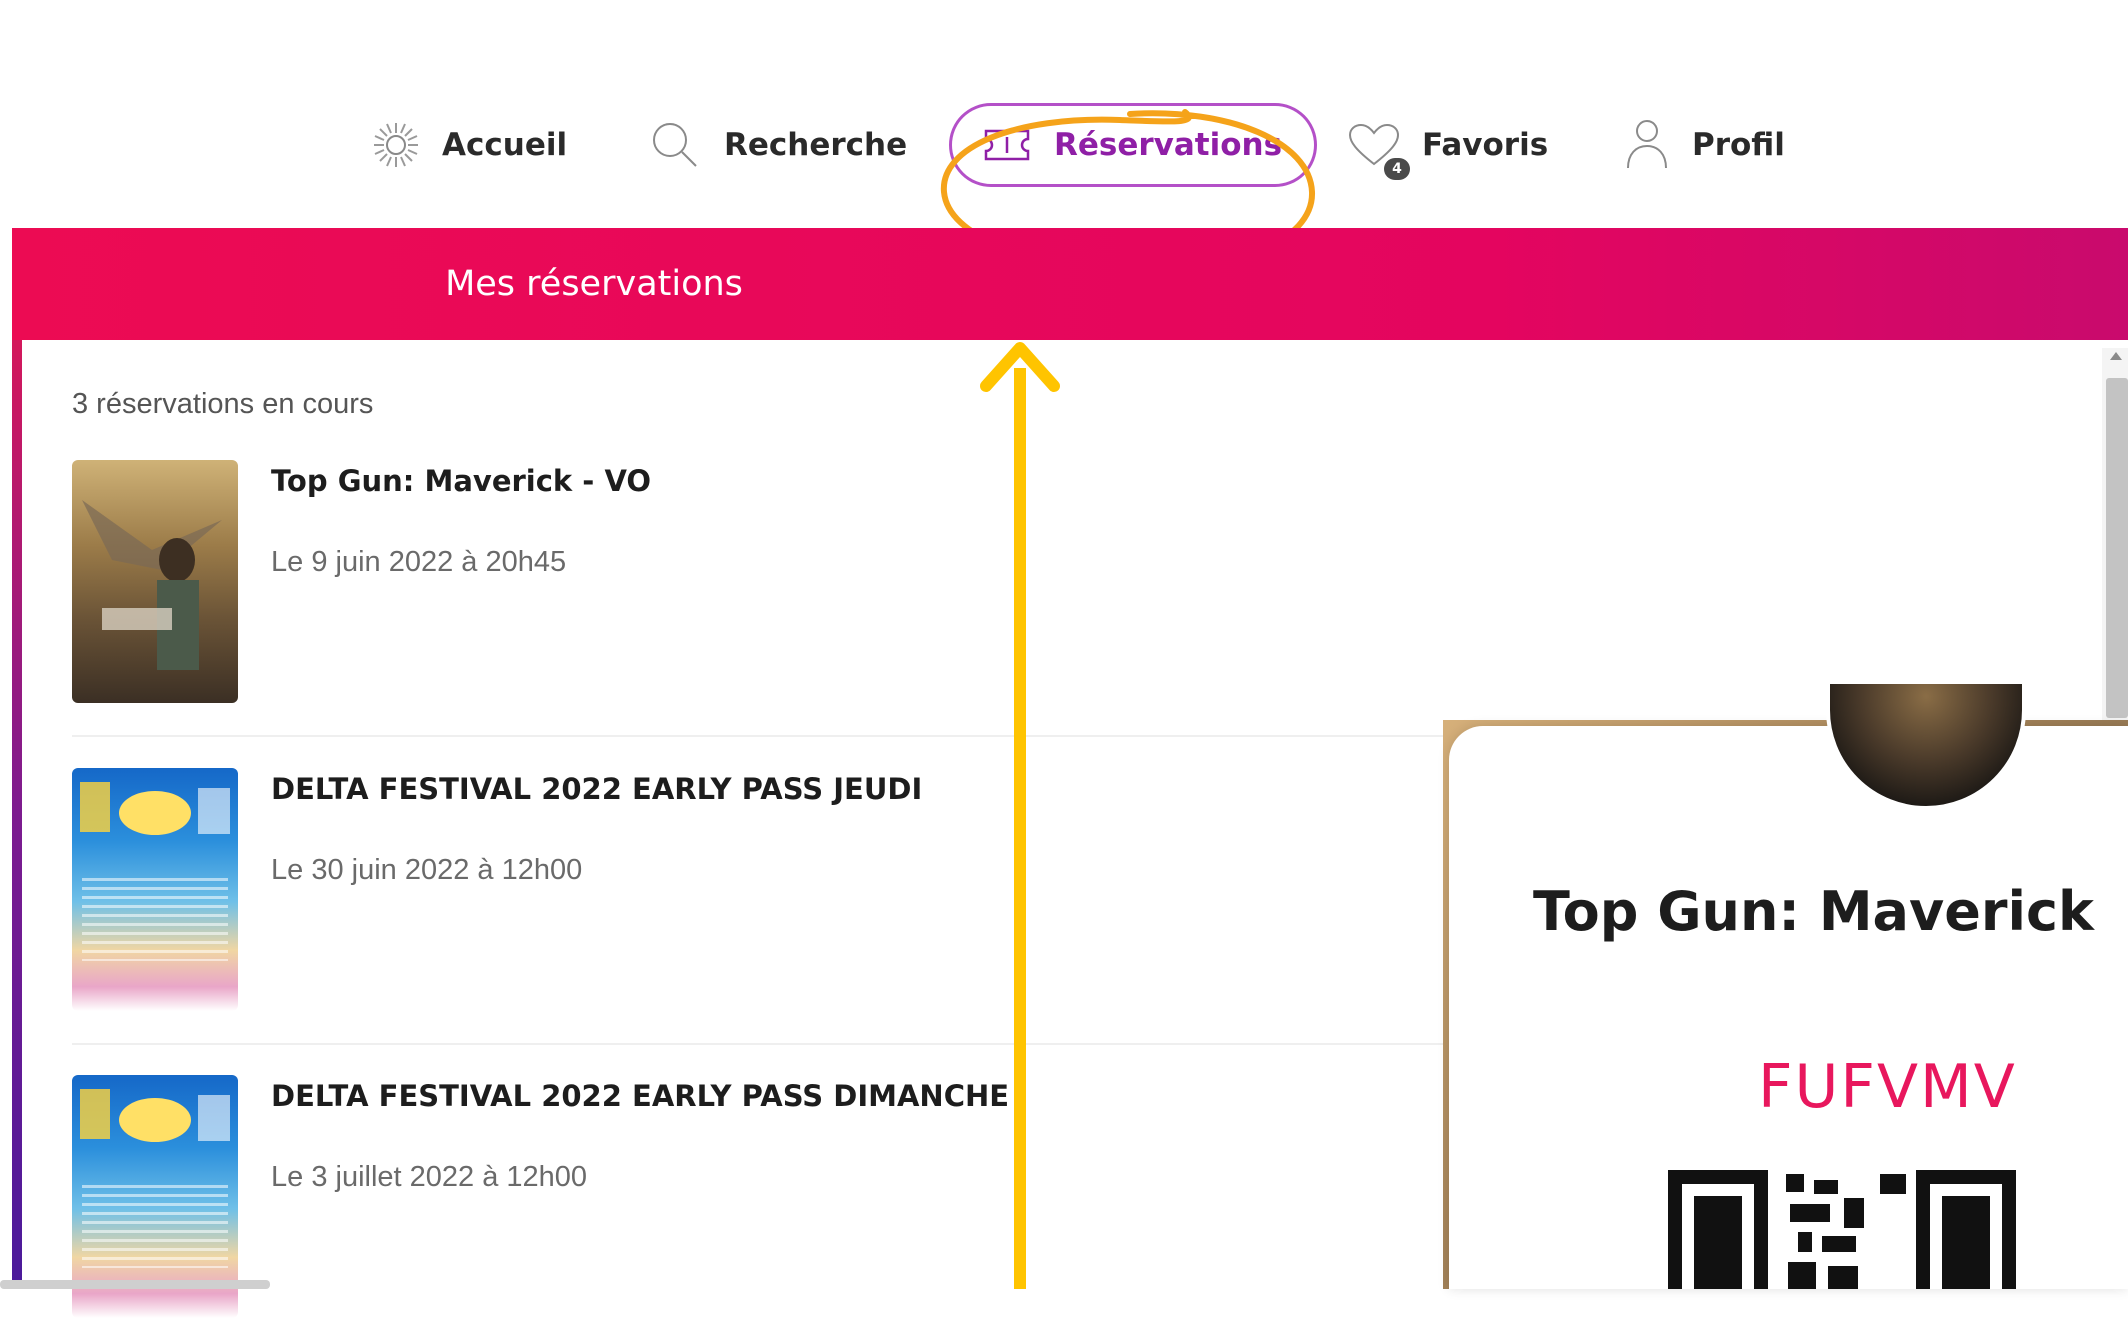  What do you see at coordinates (505, 145) in the screenshot?
I see `nav-label-accueil: Accueil` at bounding box center [505, 145].